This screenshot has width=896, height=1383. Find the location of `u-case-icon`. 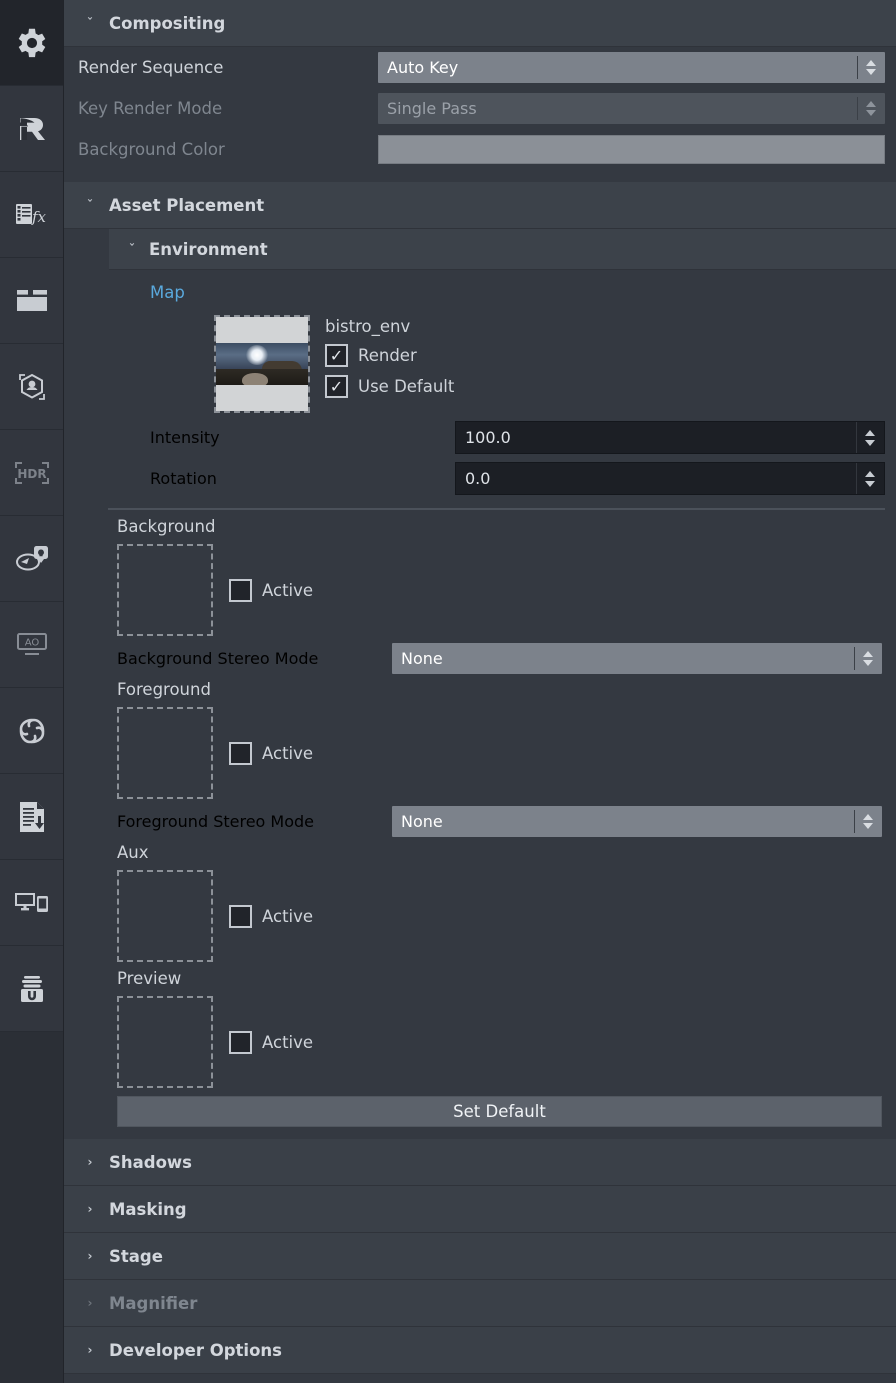

u-case-icon is located at coordinates (32, 989).